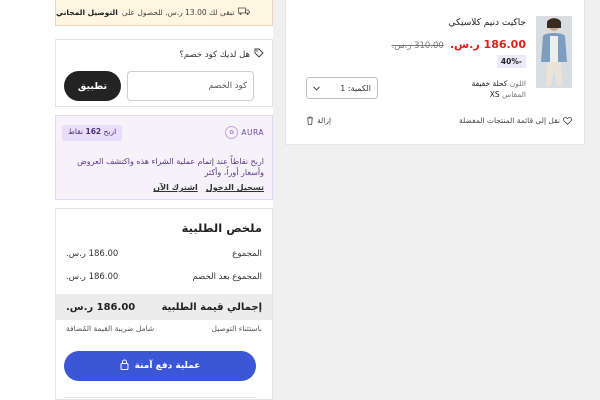  What do you see at coordinates (178, 12) in the screenshot?
I see `shipping-text: تبقى لك 13.00 ر.س. للحصول على` at bounding box center [178, 12].